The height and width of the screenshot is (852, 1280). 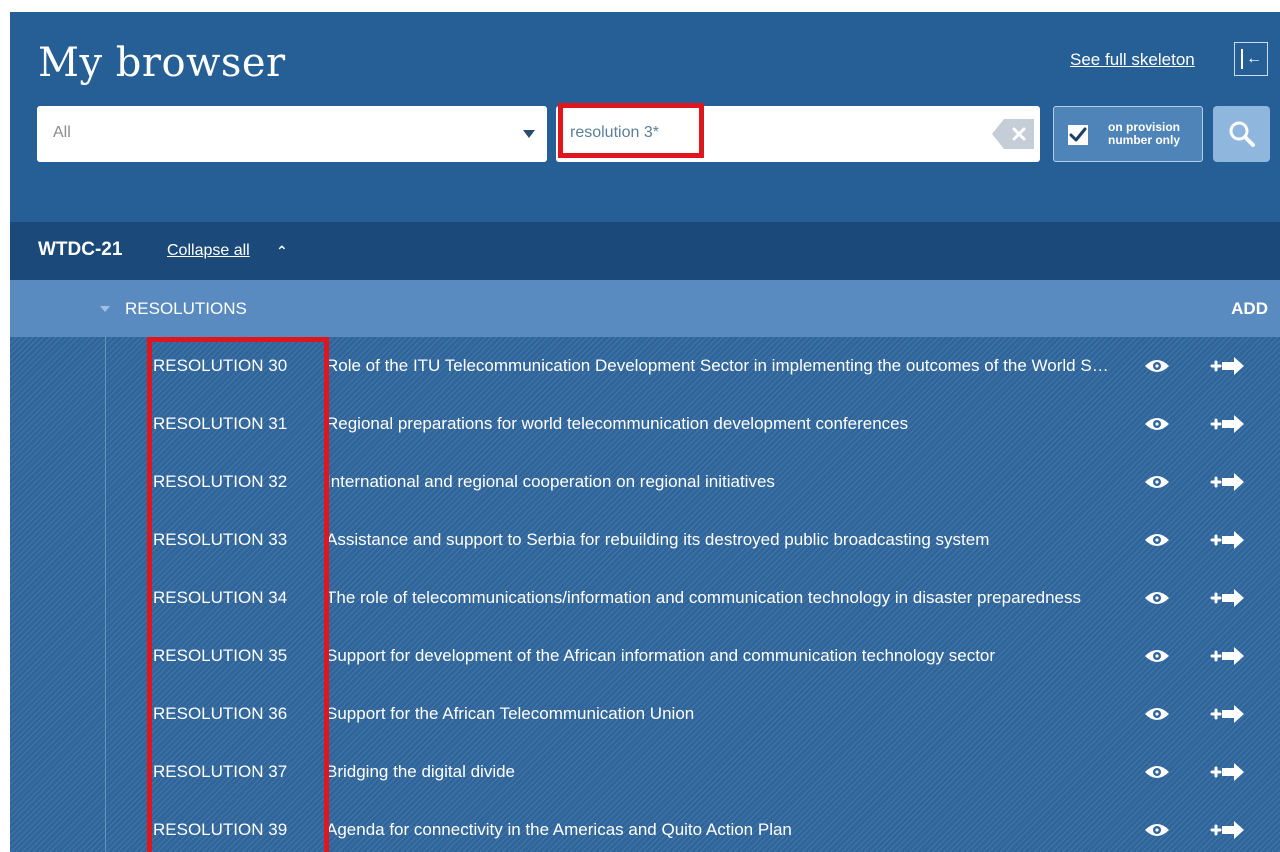 What do you see at coordinates (220, 366) in the screenshot?
I see `resolution-id: RESOLUTION 30` at bounding box center [220, 366].